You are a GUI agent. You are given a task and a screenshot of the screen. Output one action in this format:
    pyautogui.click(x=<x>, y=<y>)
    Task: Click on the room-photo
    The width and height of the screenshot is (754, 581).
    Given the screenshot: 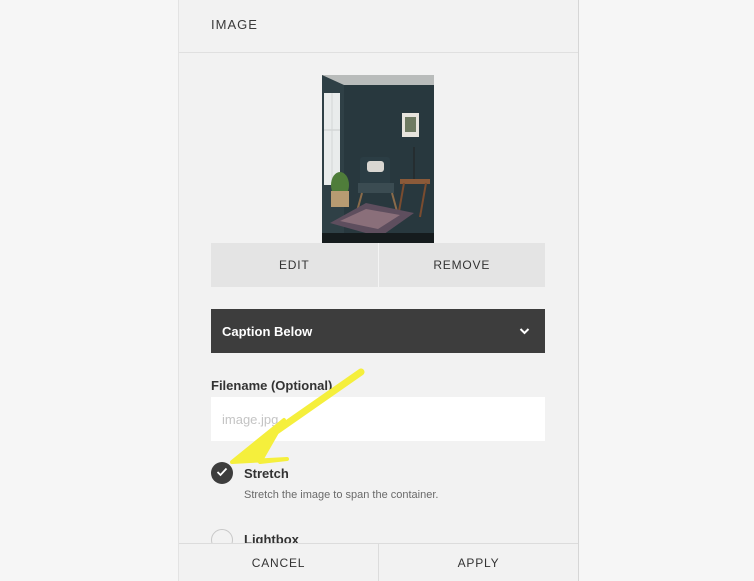 What is the action you would take?
    pyautogui.click(x=378, y=159)
    